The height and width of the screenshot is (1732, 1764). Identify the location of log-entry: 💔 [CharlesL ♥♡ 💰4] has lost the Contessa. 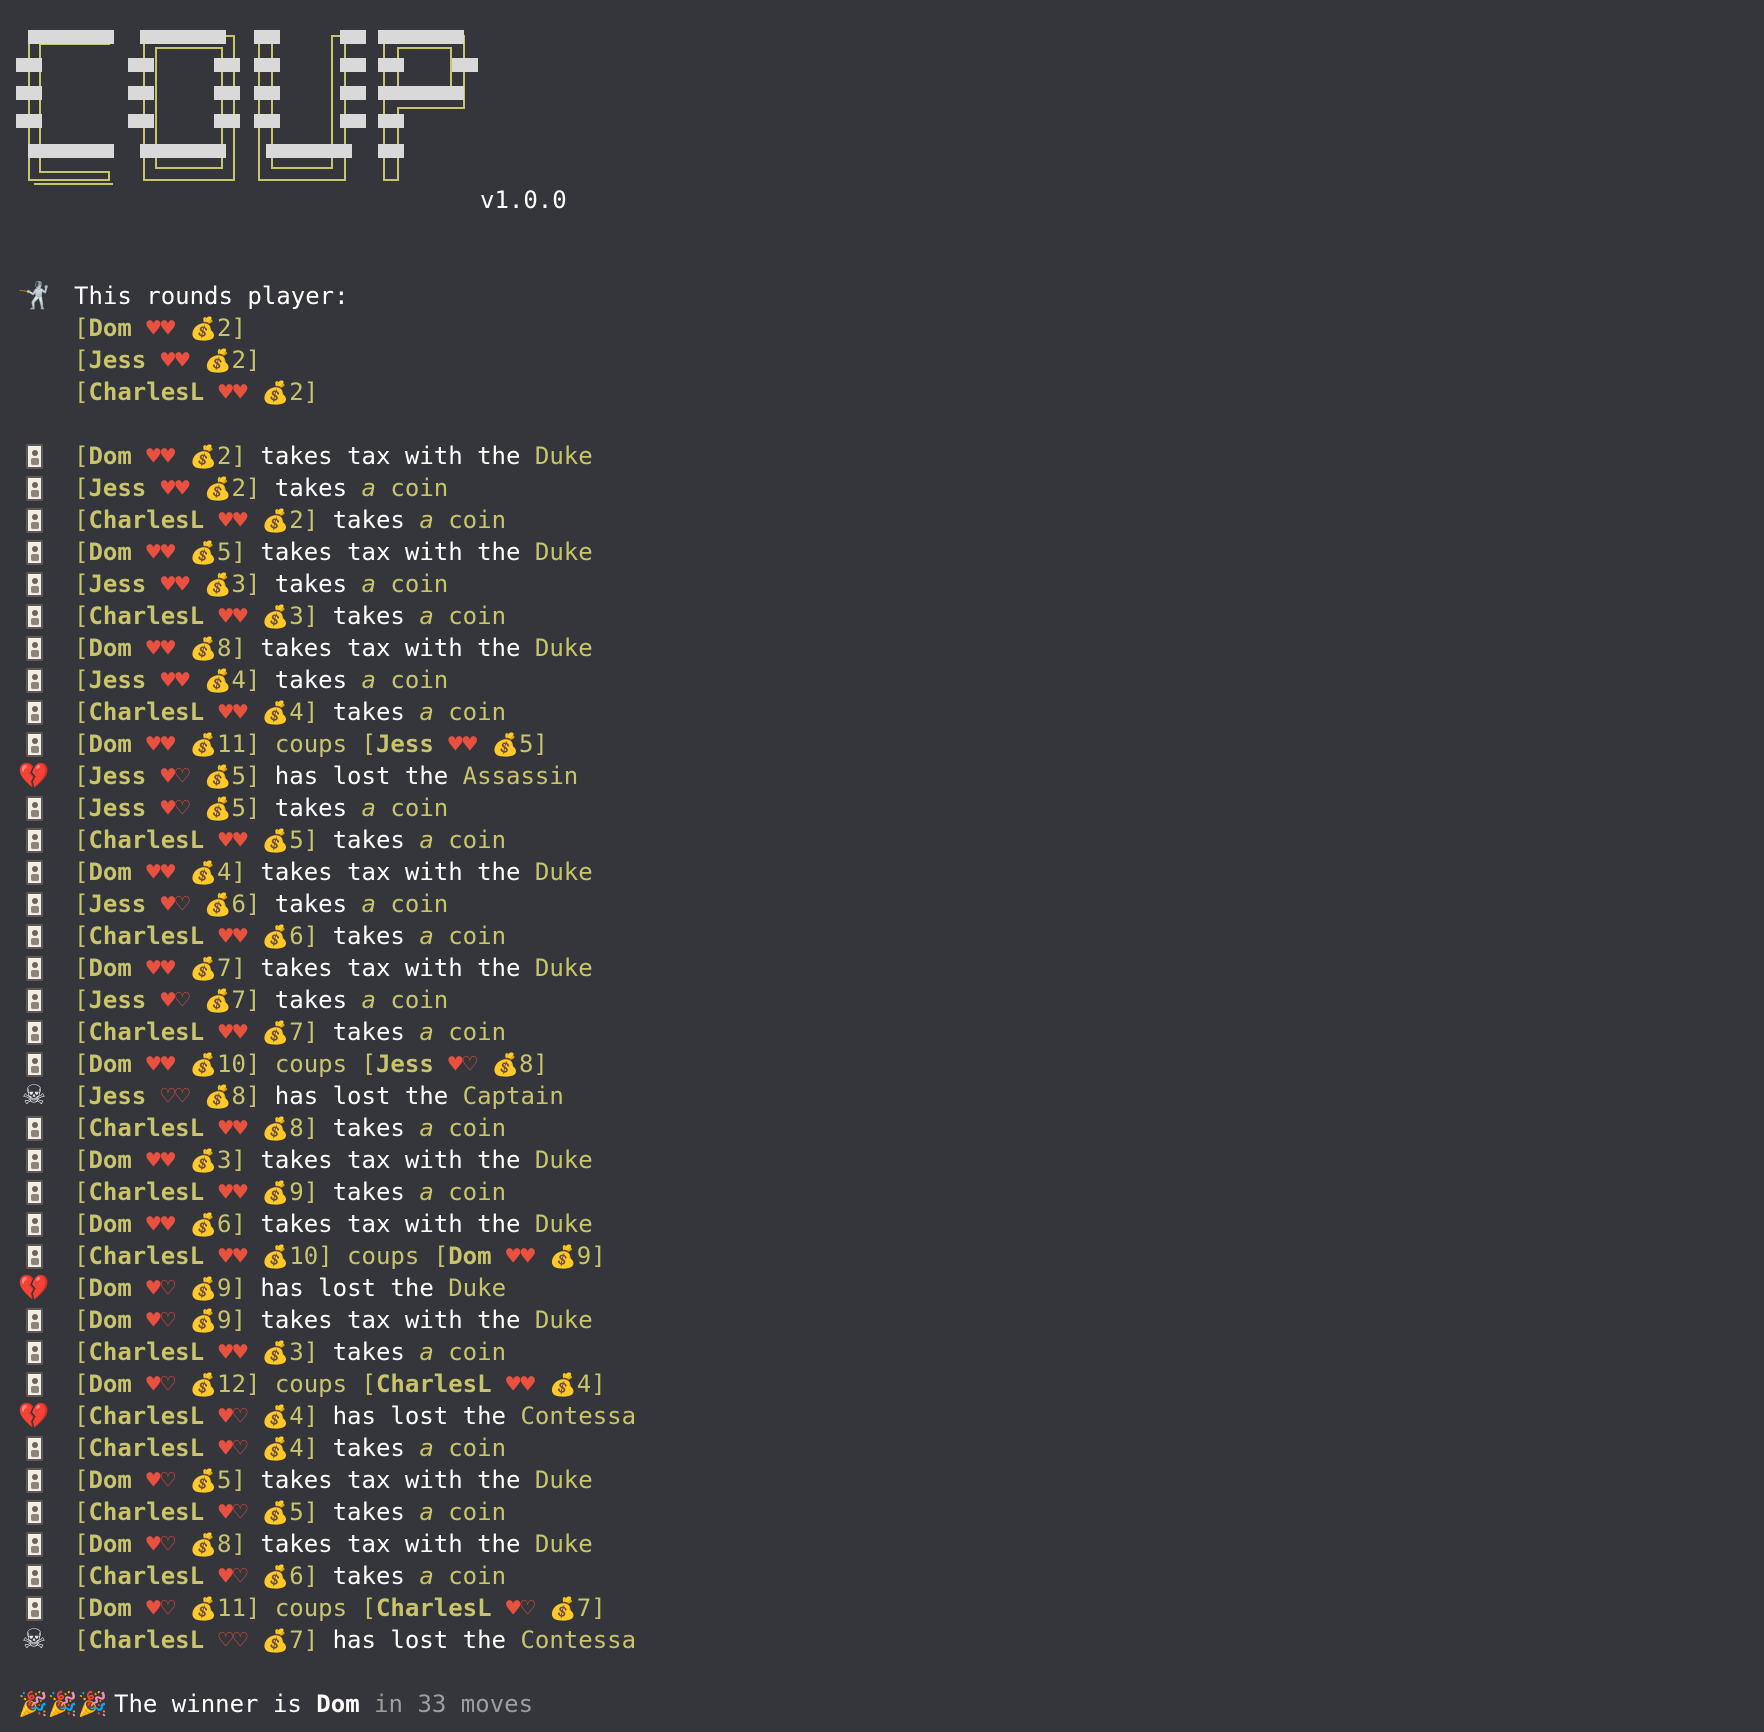
(882, 1416).